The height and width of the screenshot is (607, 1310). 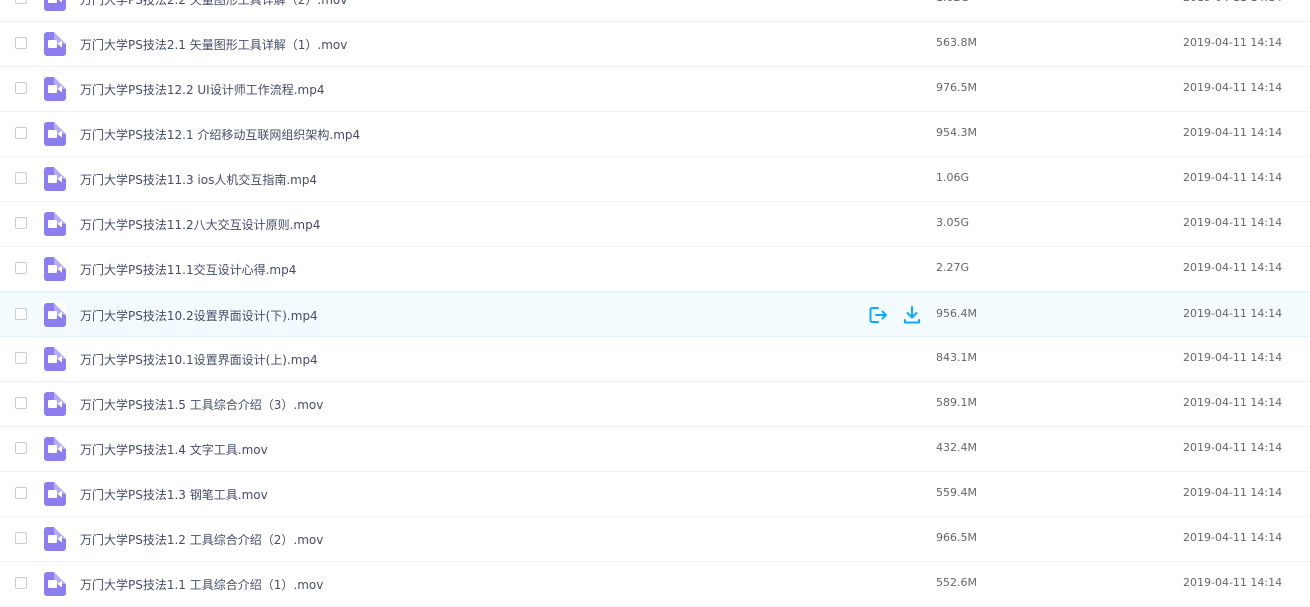 I want to click on file-size: 1.02G, so click(x=952, y=2).